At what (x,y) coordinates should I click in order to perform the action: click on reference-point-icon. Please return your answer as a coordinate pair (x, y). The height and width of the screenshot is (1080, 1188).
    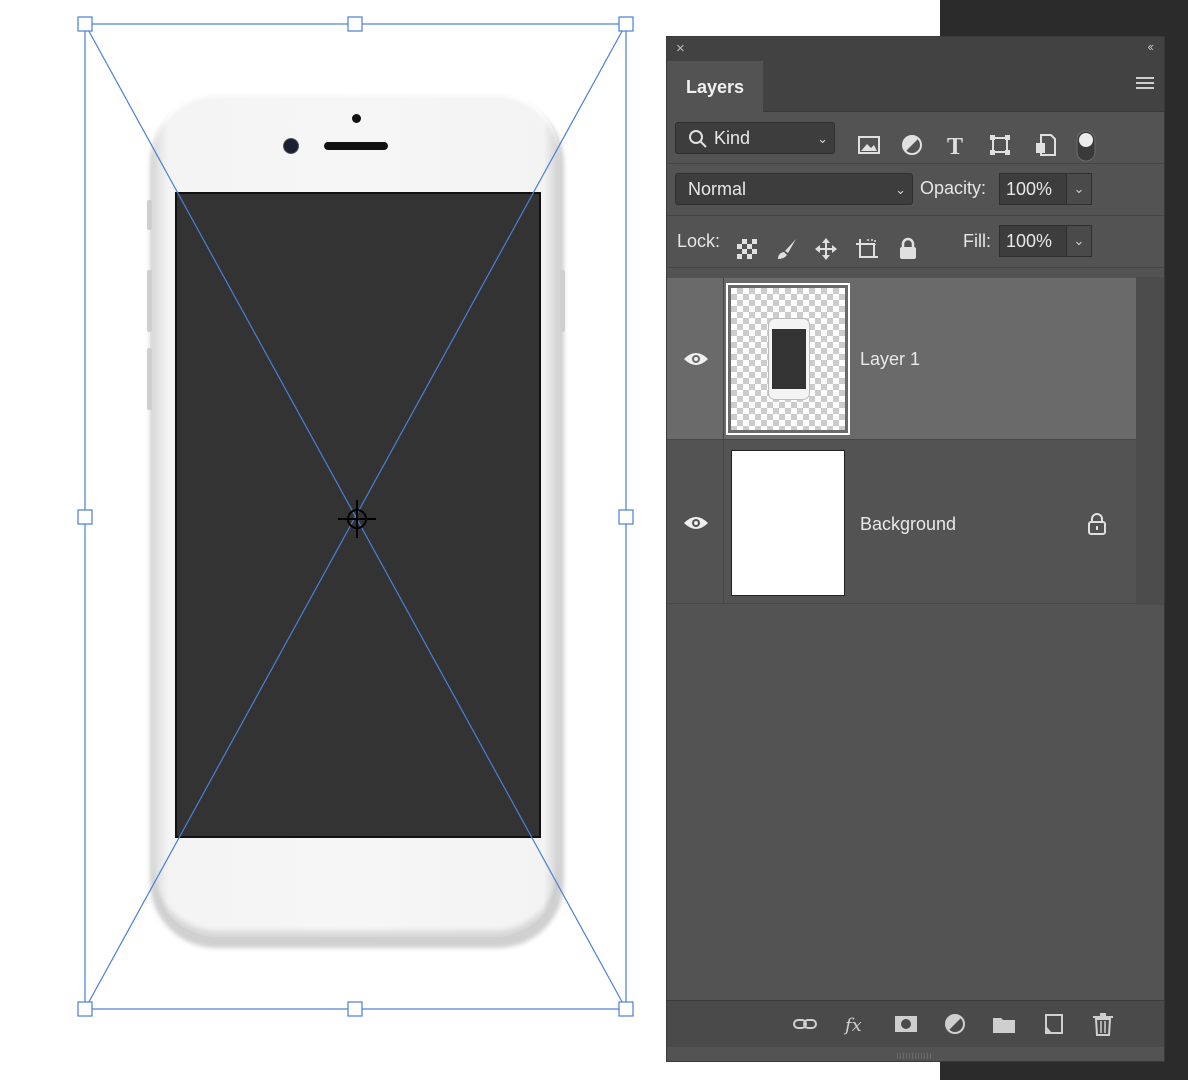
    Looking at the image, I should click on (357, 519).